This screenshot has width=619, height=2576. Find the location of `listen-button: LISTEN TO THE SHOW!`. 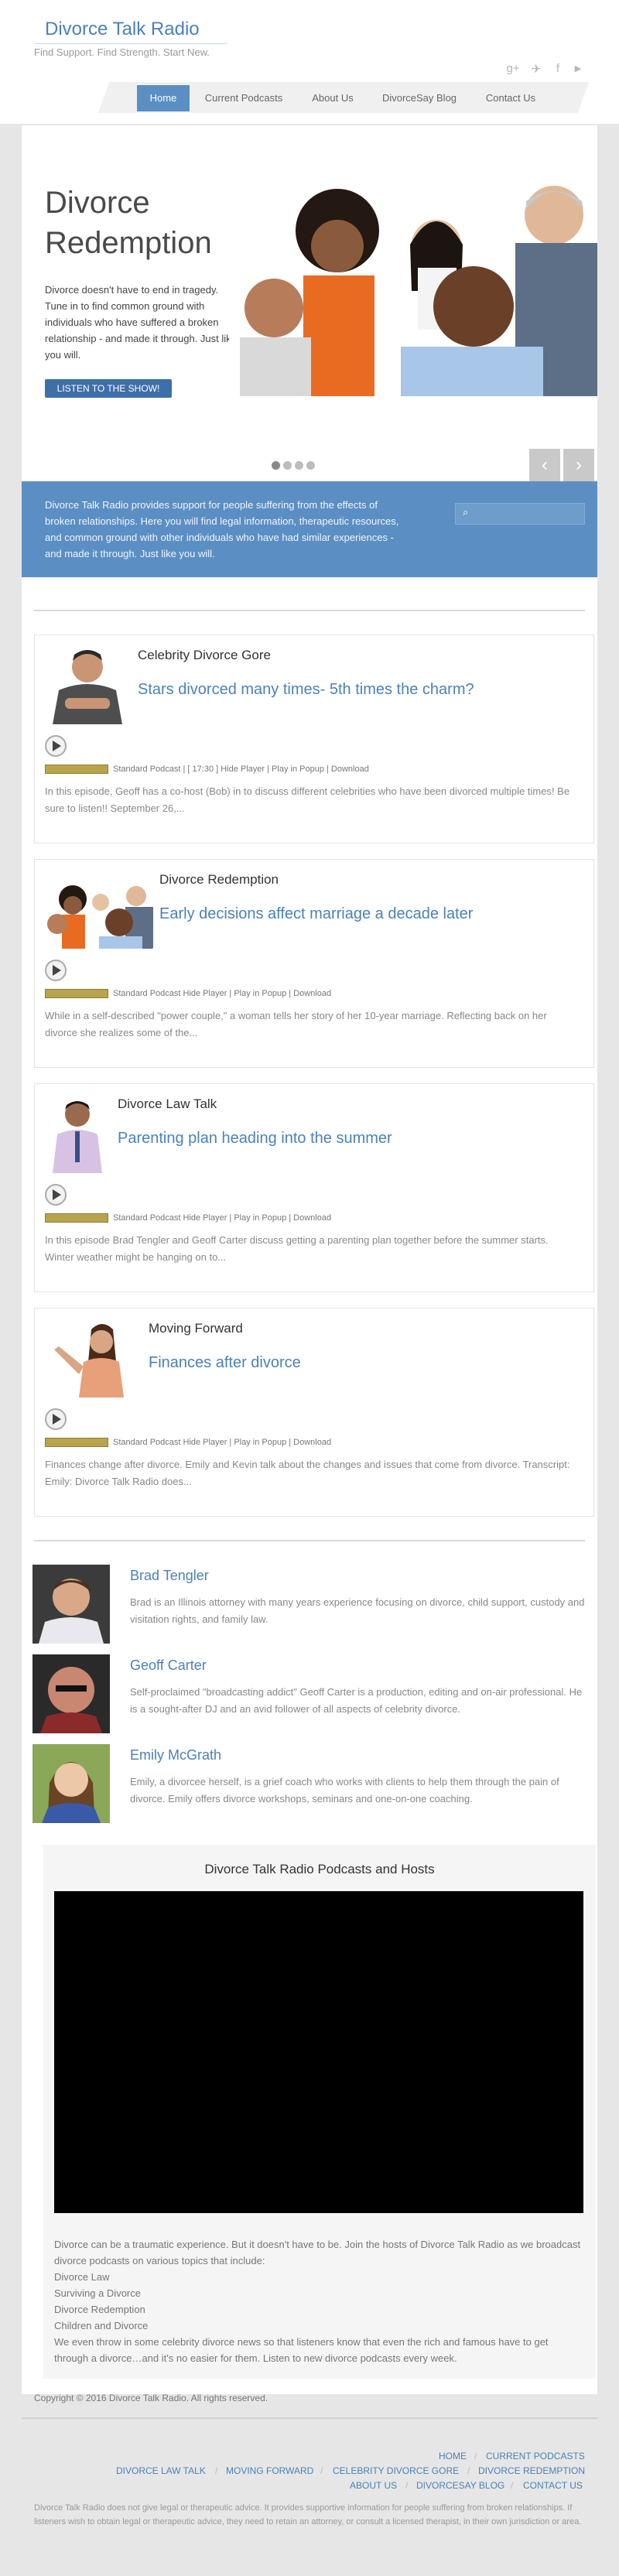

listen-button: LISTEN TO THE SHOW! is located at coordinates (109, 388).